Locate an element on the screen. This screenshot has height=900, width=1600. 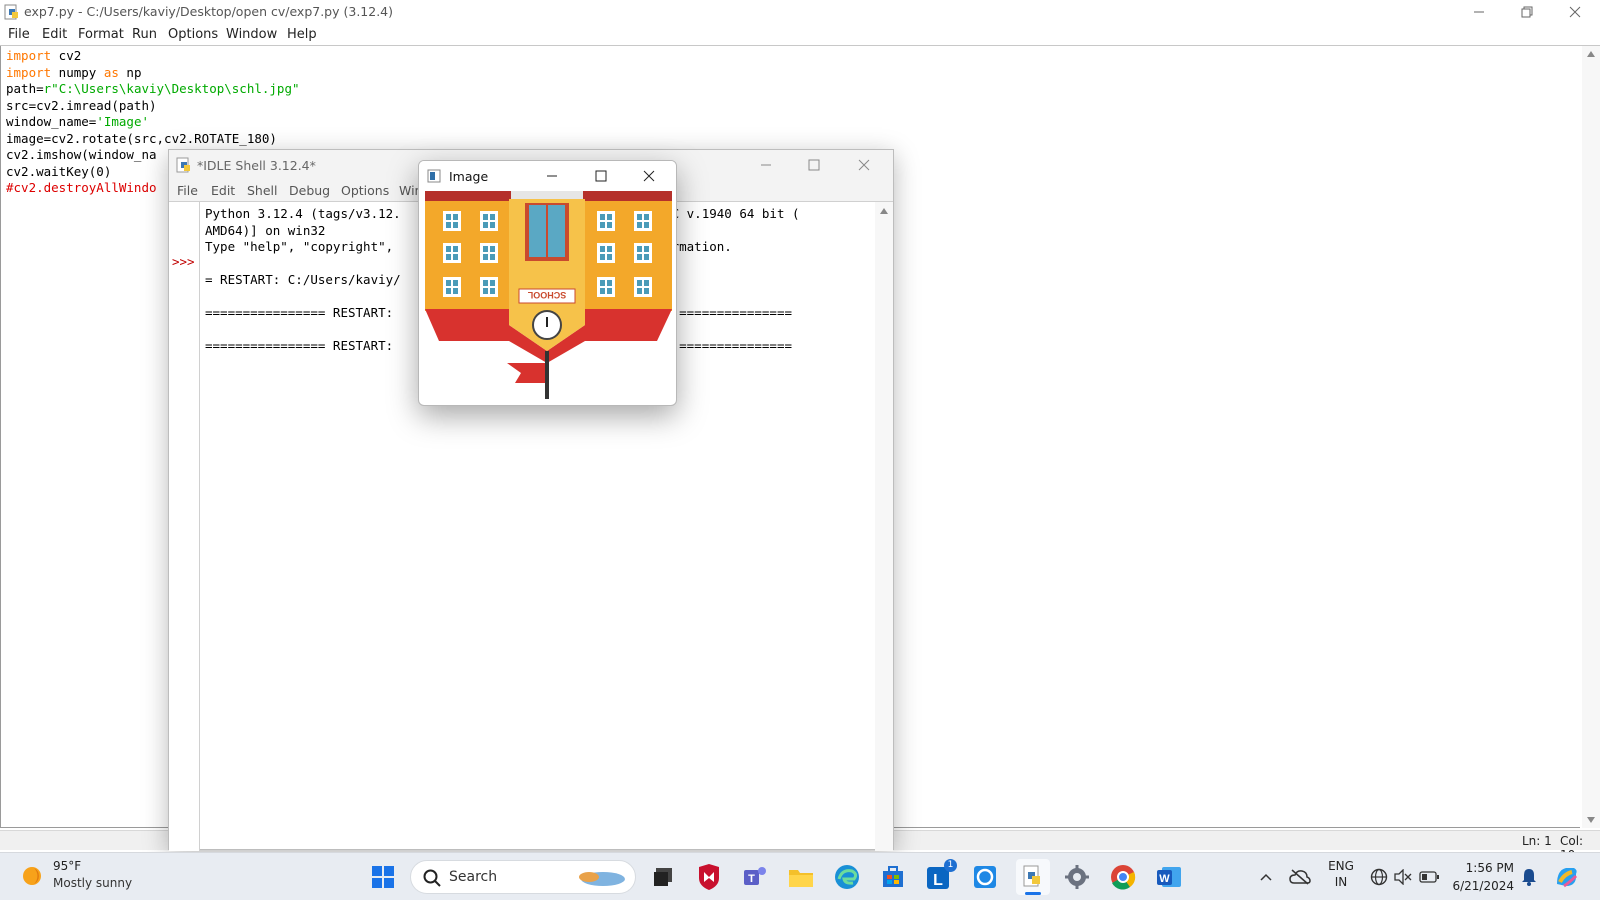
maximize-icon is located at coordinates (814, 165).